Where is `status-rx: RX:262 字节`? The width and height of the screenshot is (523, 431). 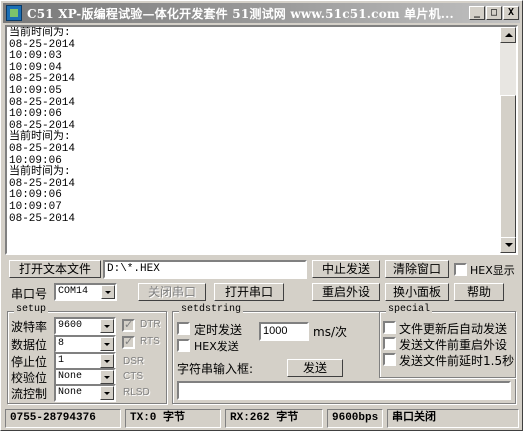 status-rx: RX:262 字节 is located at coordinates (274, 418).